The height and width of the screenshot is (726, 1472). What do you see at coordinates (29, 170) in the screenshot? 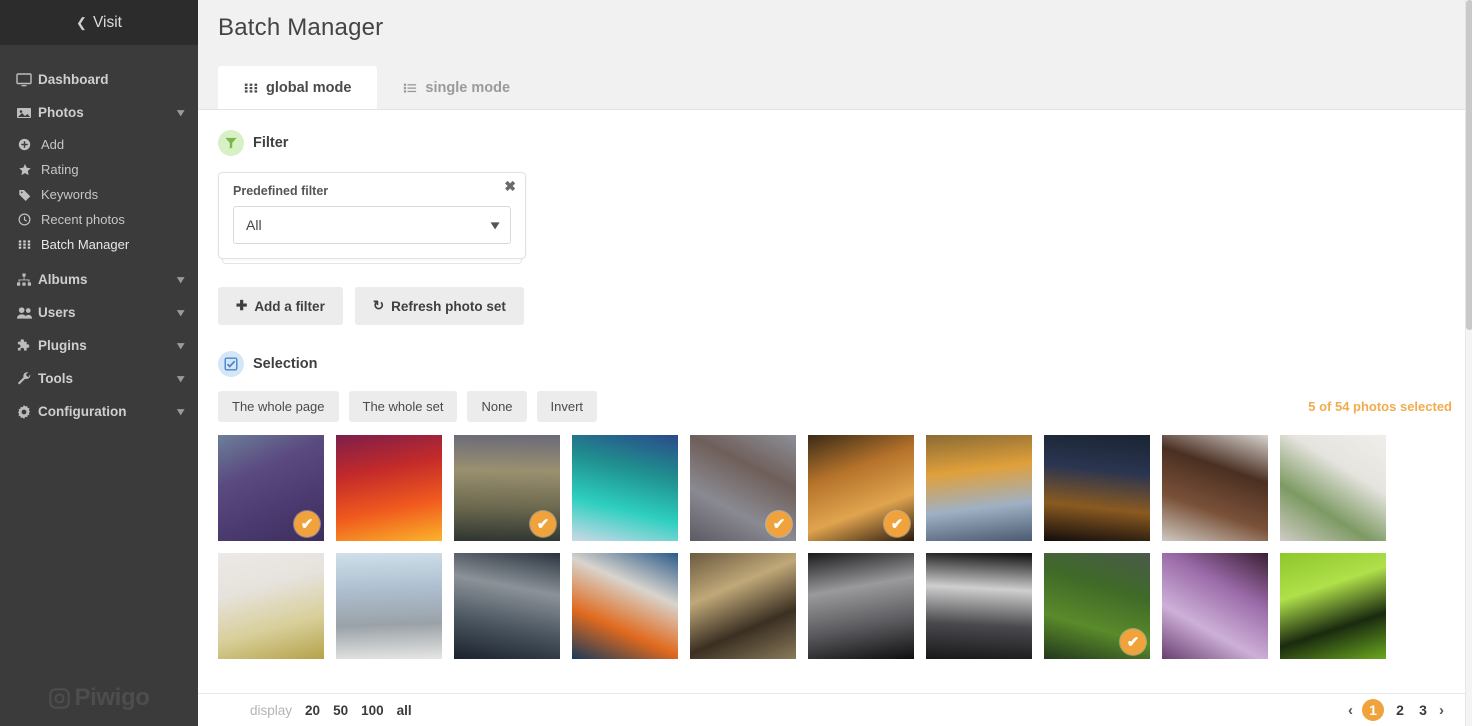
I see `star-icon` at bounding box center [29, 170].